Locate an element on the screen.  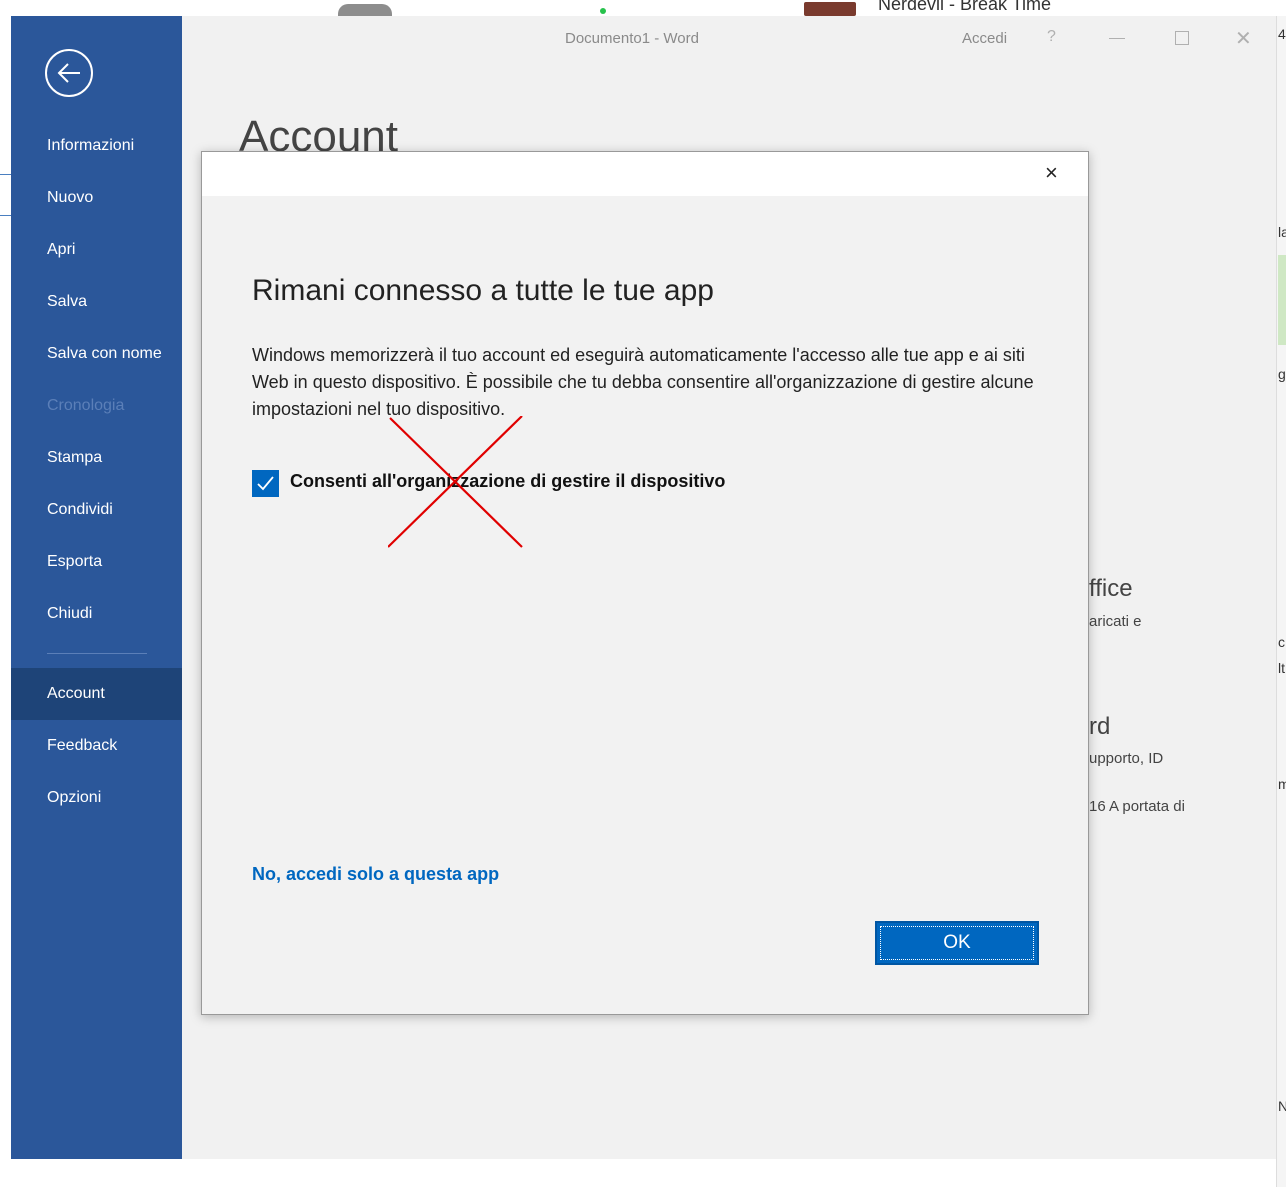
nav-item-account: Account is located at coordinates (96, 694).